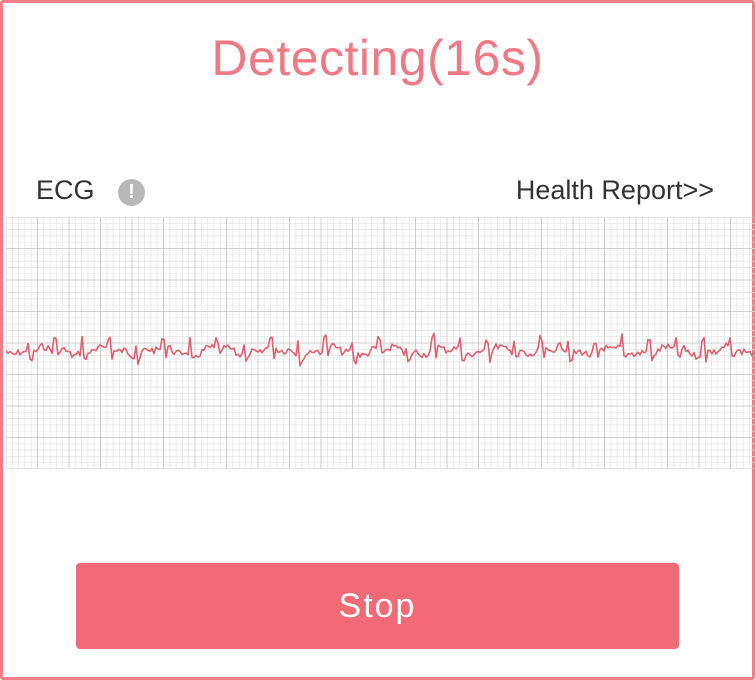 The image size is (755, 680). I want to click on page-title: Detecting(16s), so click(377, 58).